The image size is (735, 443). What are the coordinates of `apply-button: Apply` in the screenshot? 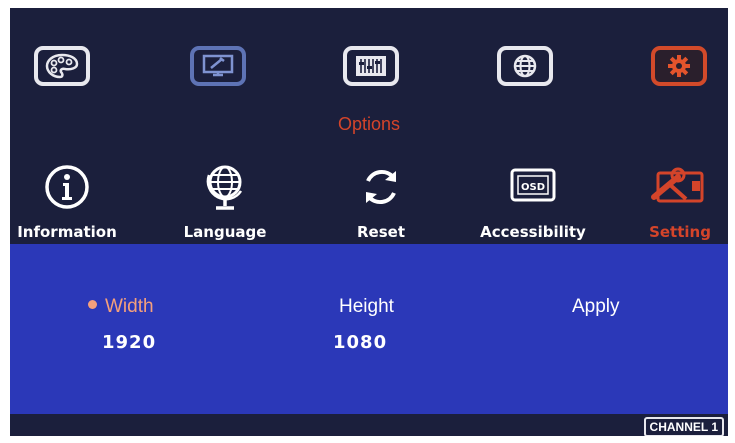 It's located at (596, 307).